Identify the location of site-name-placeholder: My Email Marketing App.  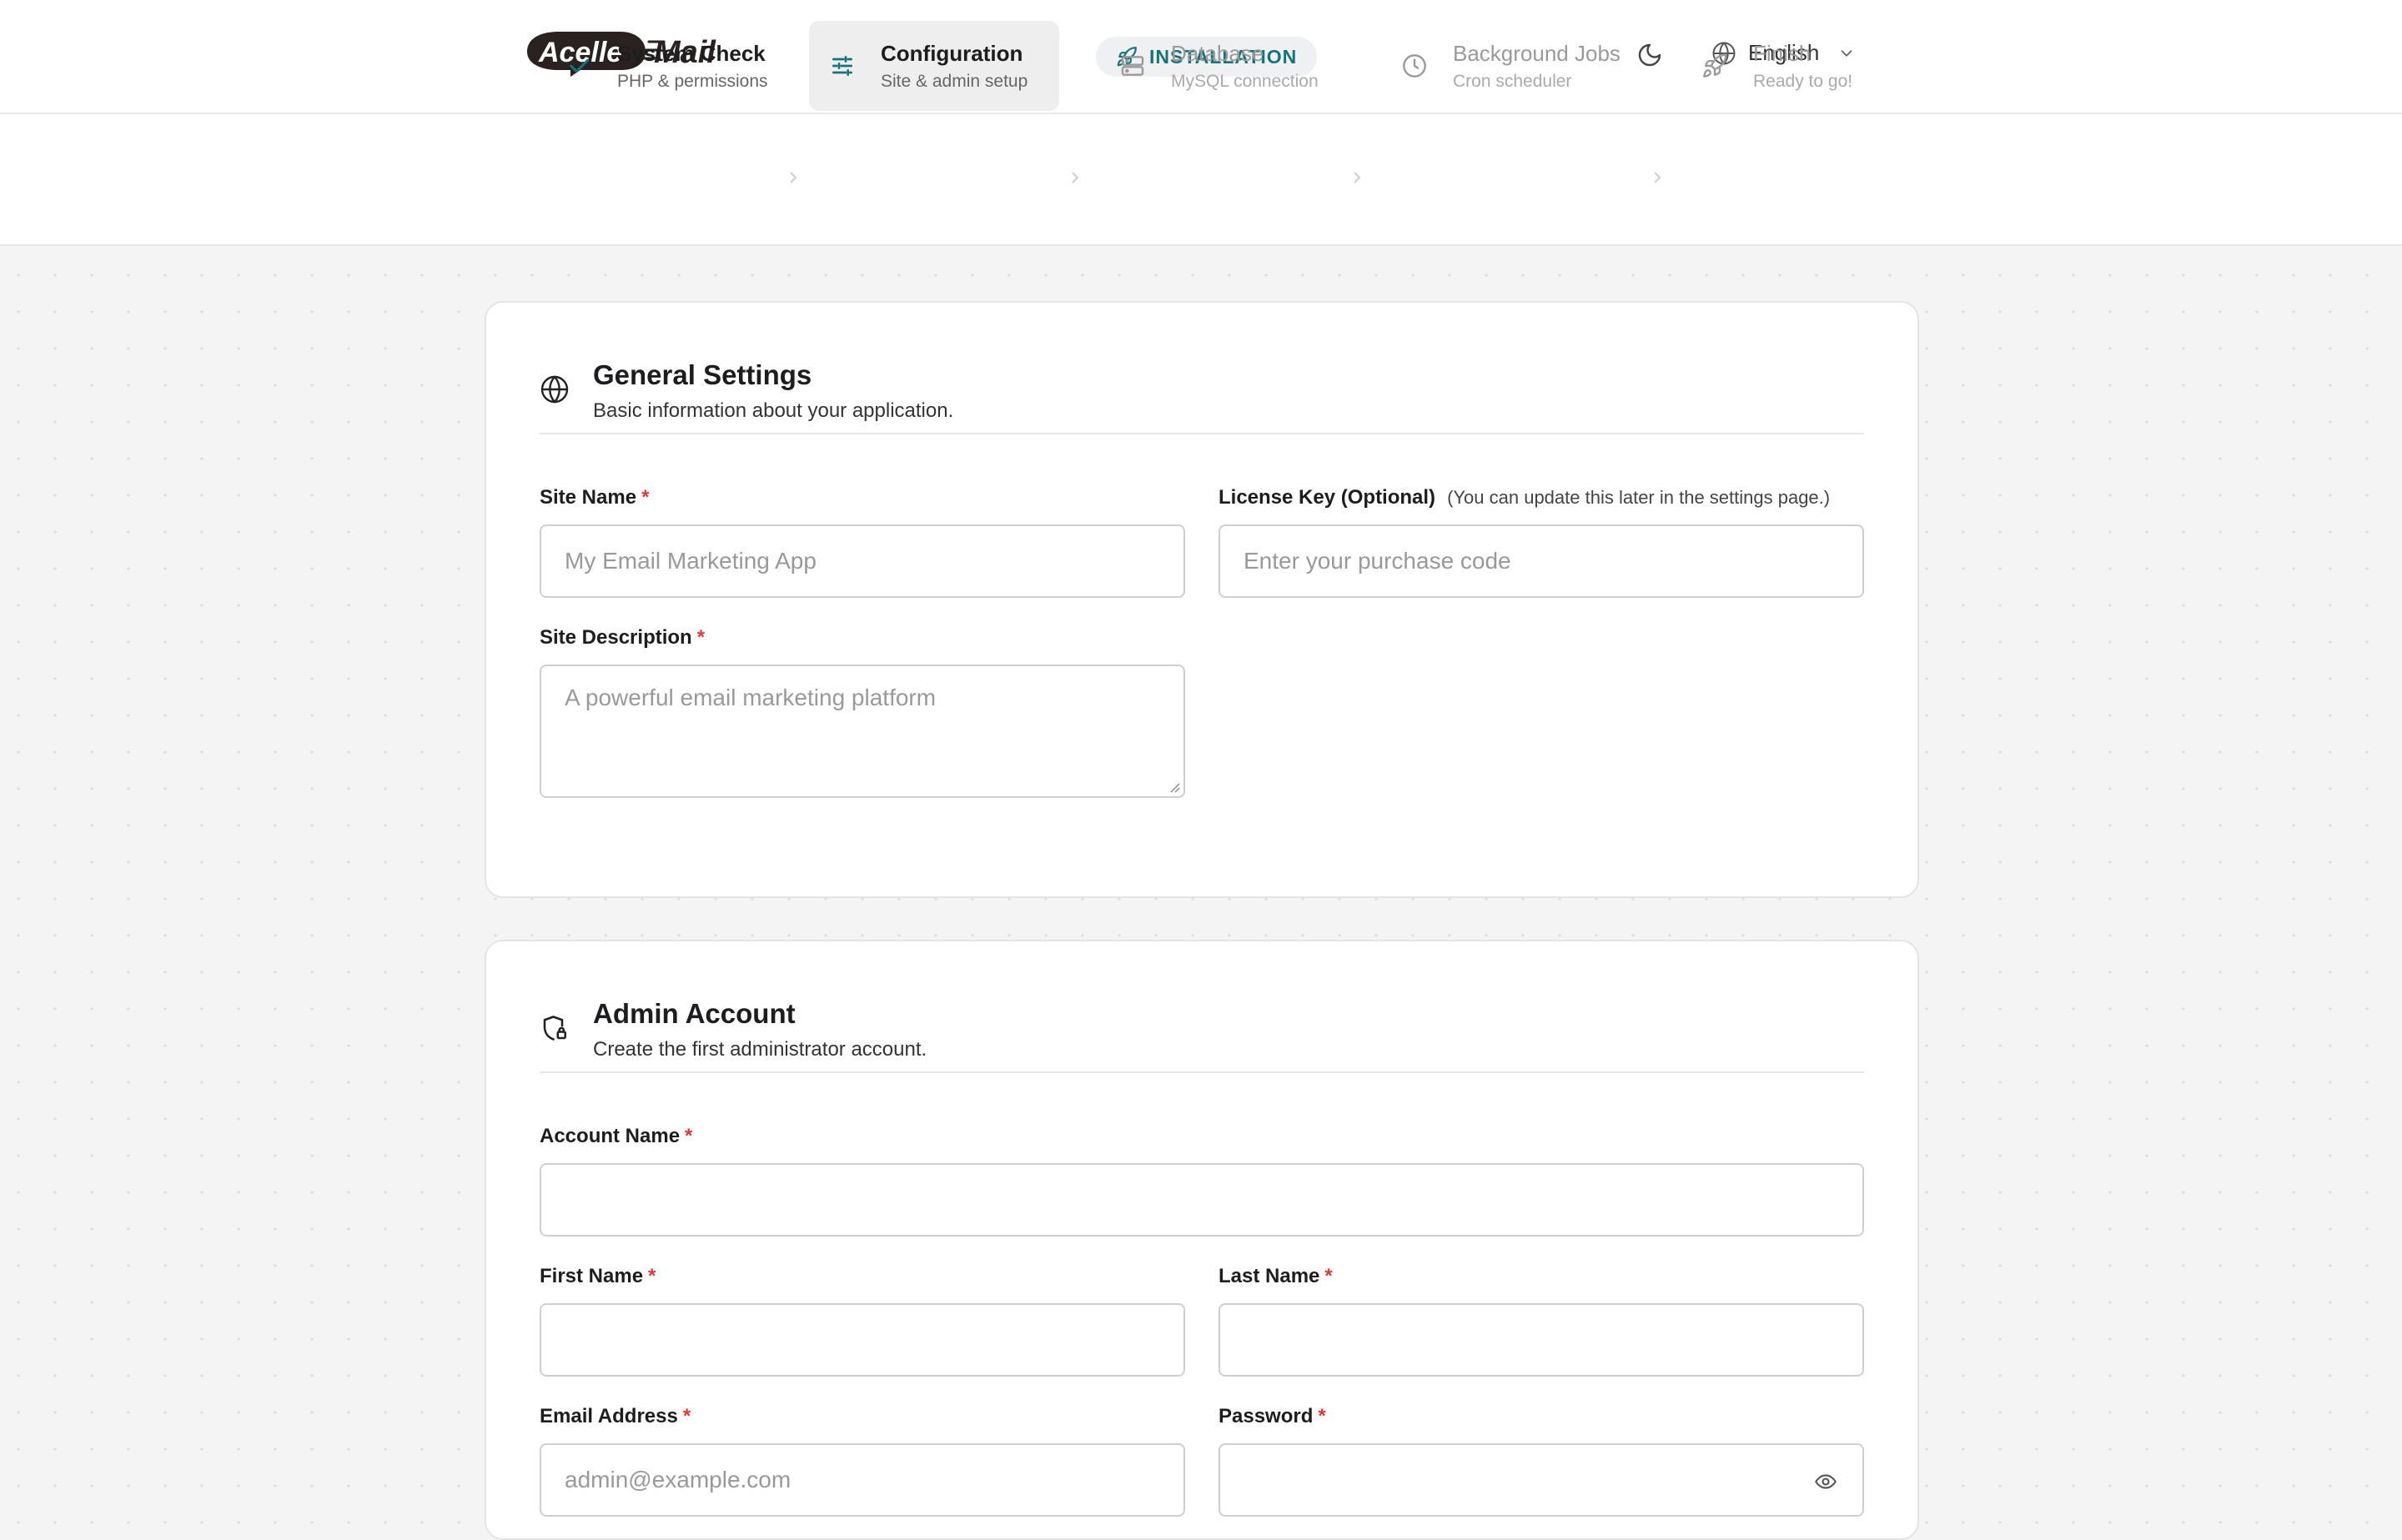
(691, 561).